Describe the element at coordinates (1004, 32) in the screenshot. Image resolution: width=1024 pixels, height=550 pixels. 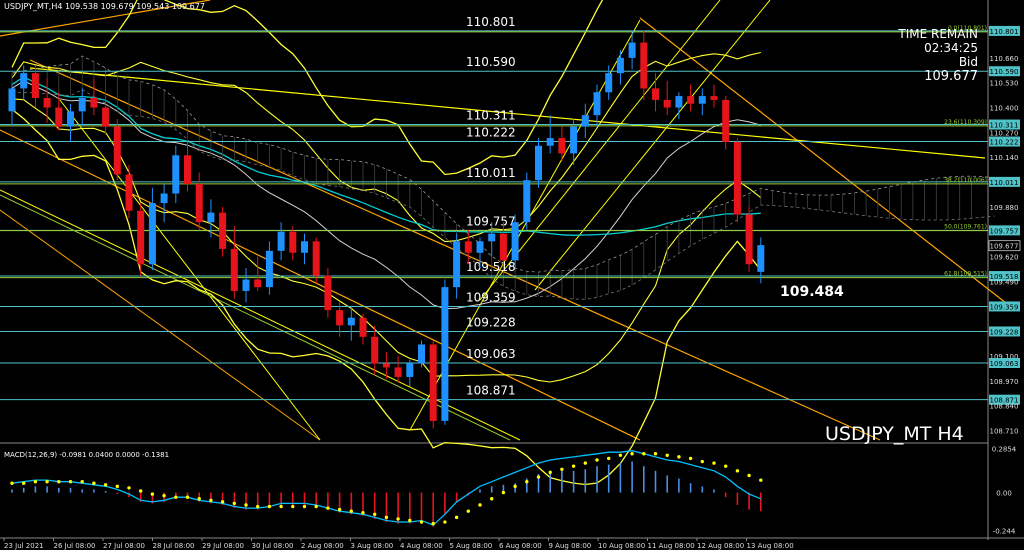
I see `axis-tick-label: 110.801` at that location.